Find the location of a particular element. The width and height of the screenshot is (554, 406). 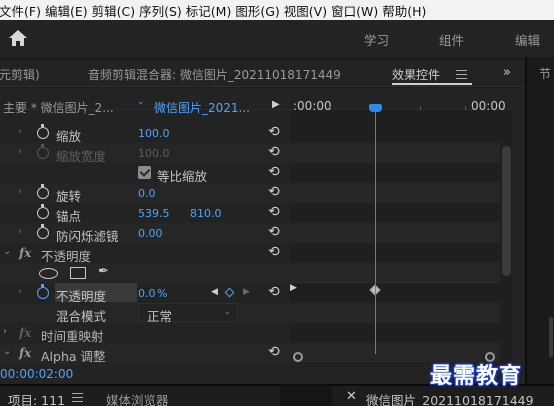

active-tab-indicator is located at coordinates (432, 84).